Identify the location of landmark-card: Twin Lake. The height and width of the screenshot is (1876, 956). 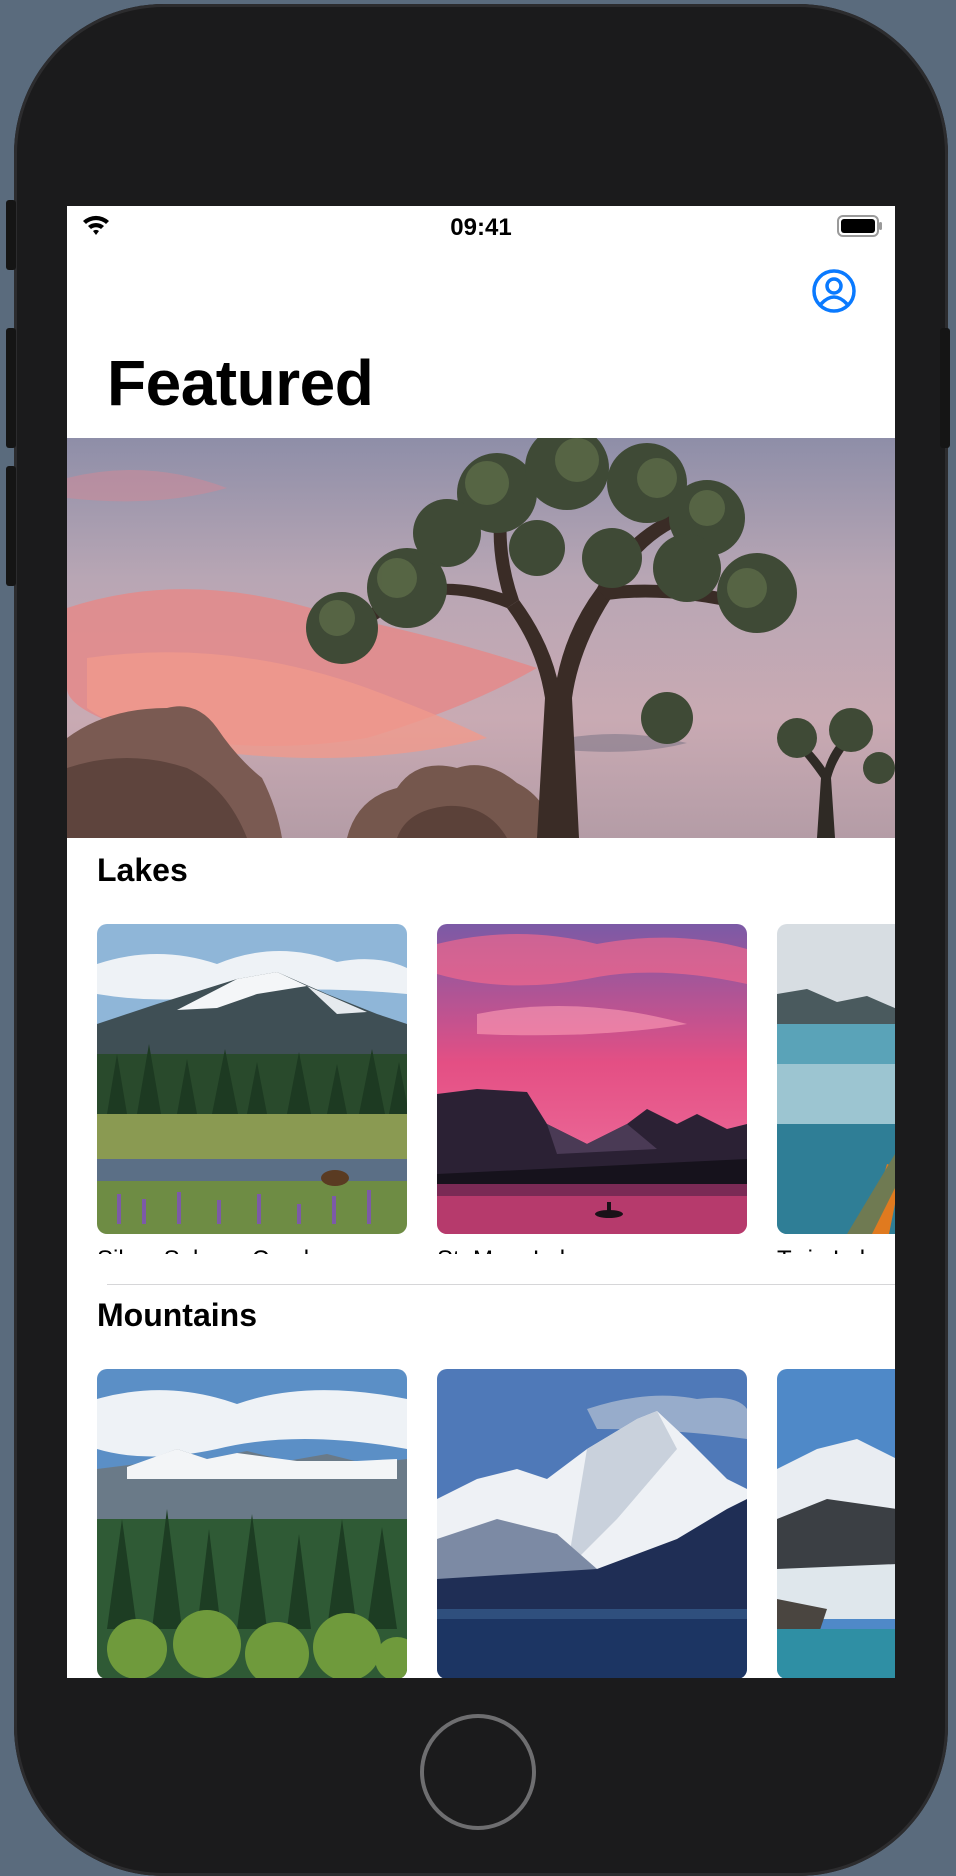
(836, 1089).